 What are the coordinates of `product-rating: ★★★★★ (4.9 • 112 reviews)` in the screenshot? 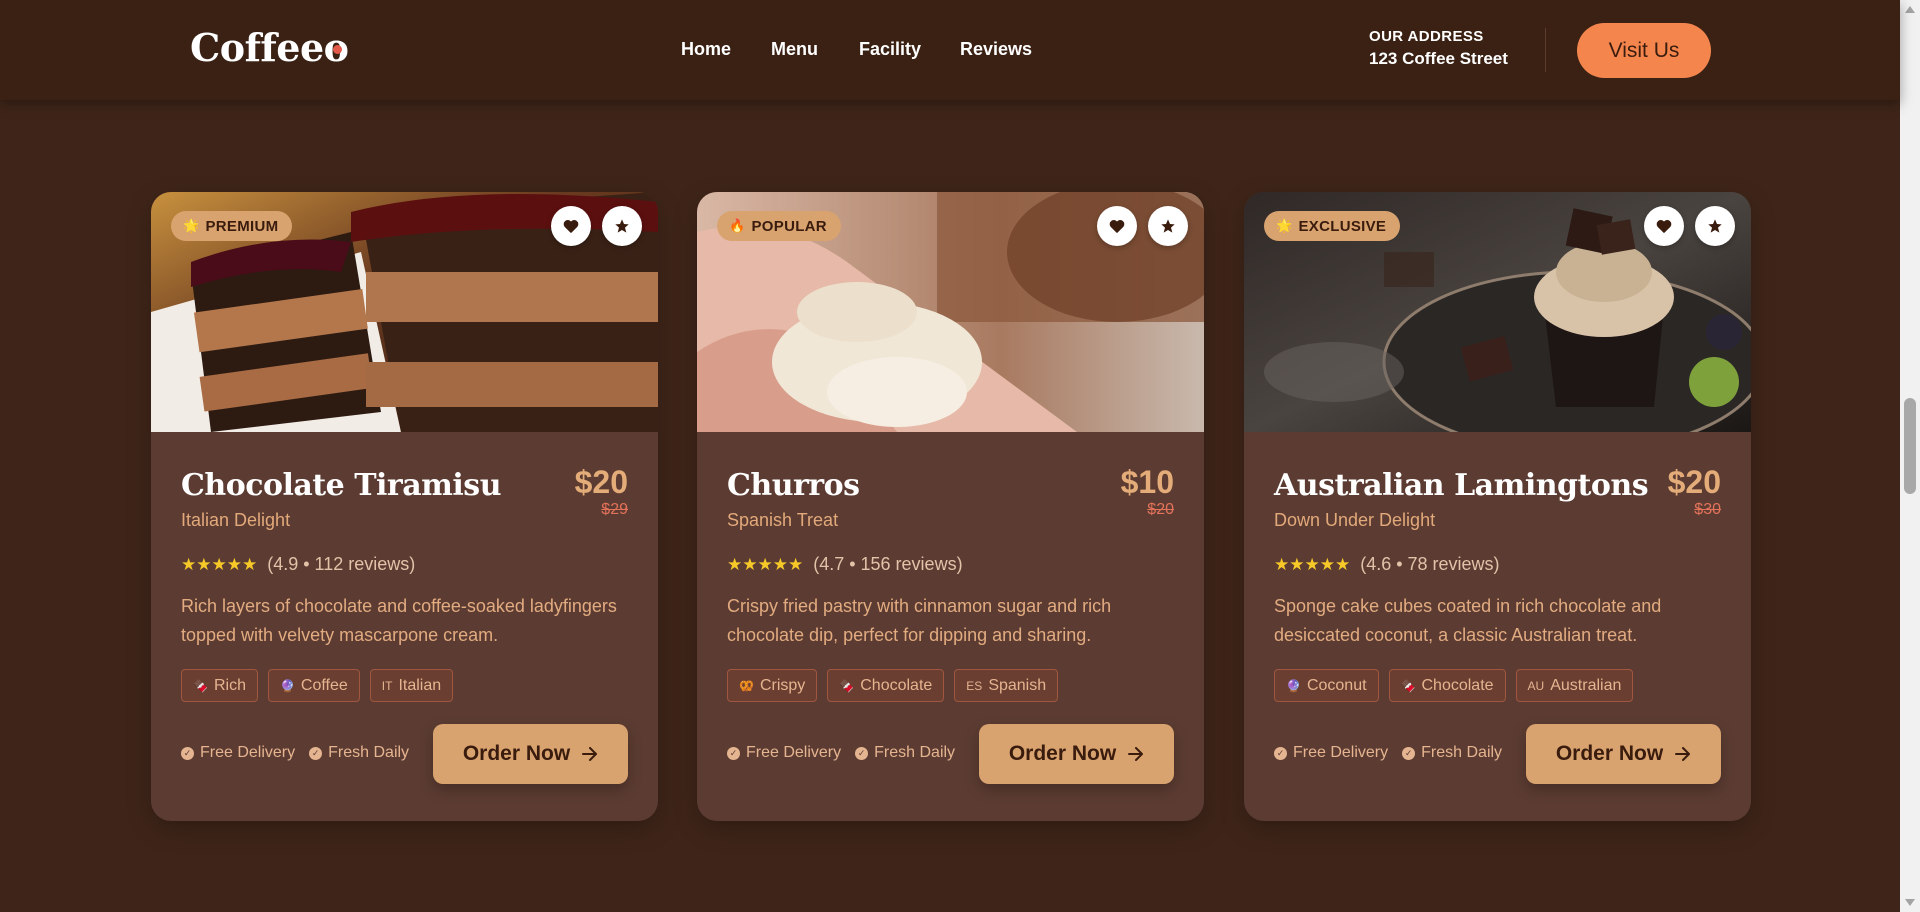 It's located at (298, 564).